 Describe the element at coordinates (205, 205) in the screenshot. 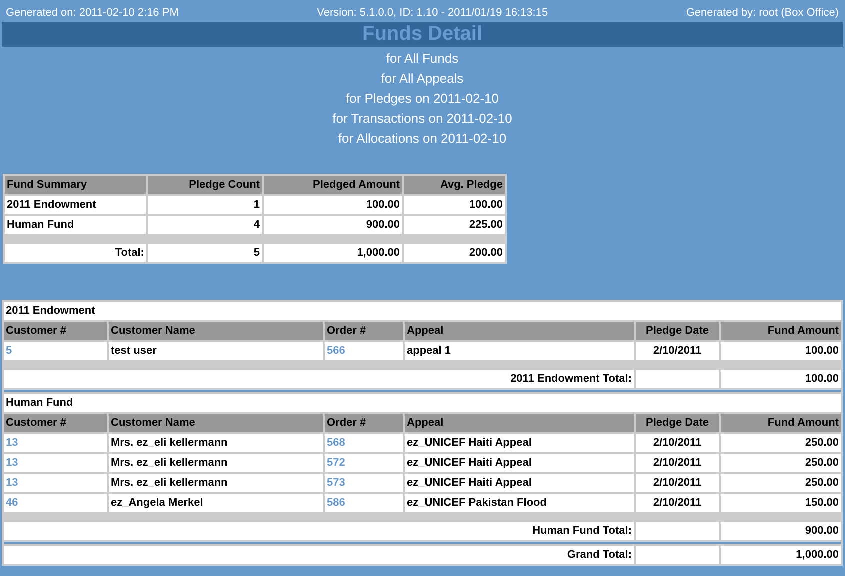

I see `table-cell: 1` at that location.